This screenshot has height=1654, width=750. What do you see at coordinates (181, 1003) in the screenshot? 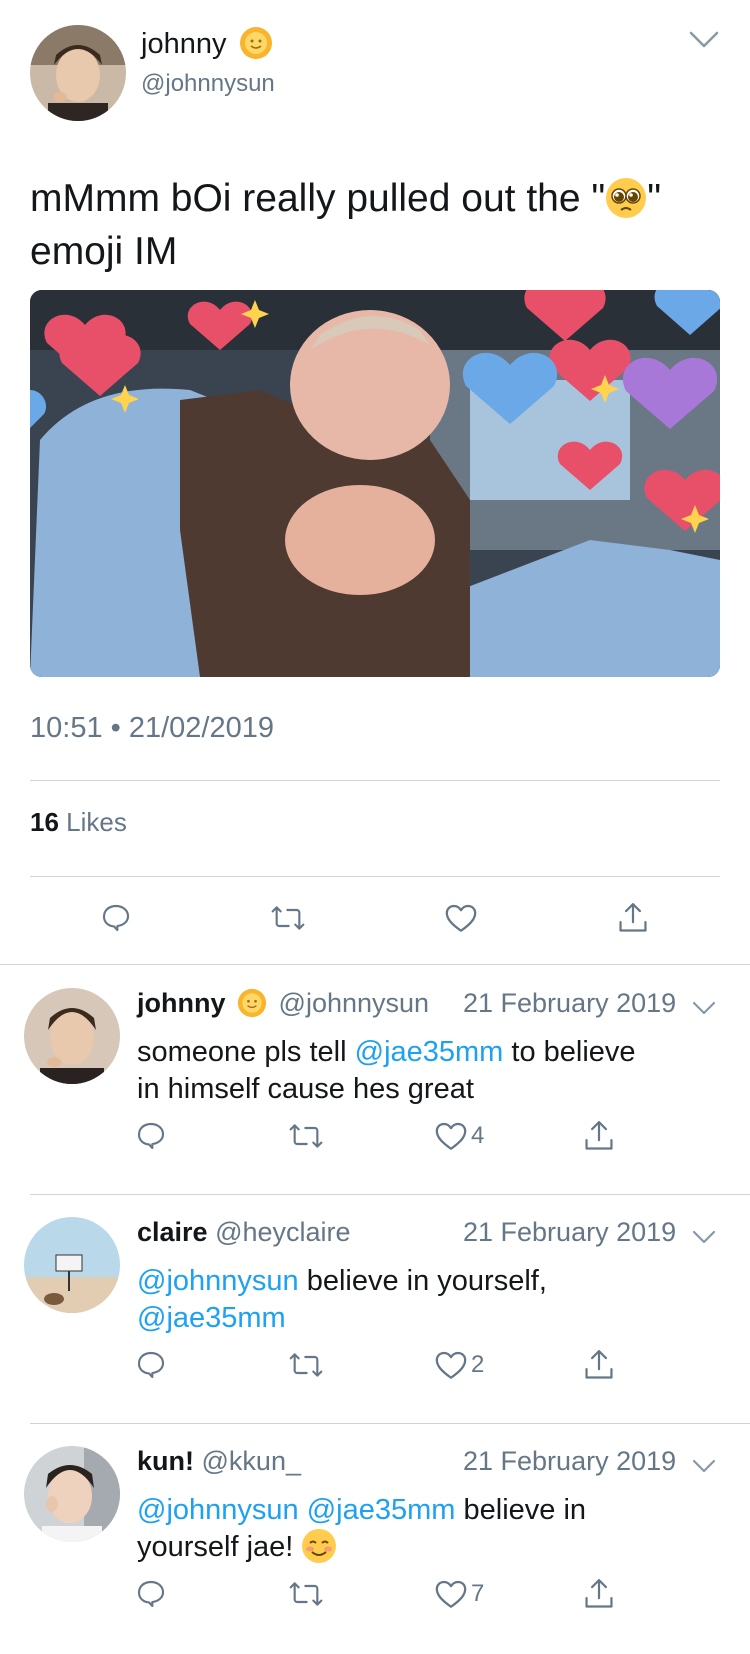
I see `reply-author-name: johnny` at bounding box center [181, 1003].